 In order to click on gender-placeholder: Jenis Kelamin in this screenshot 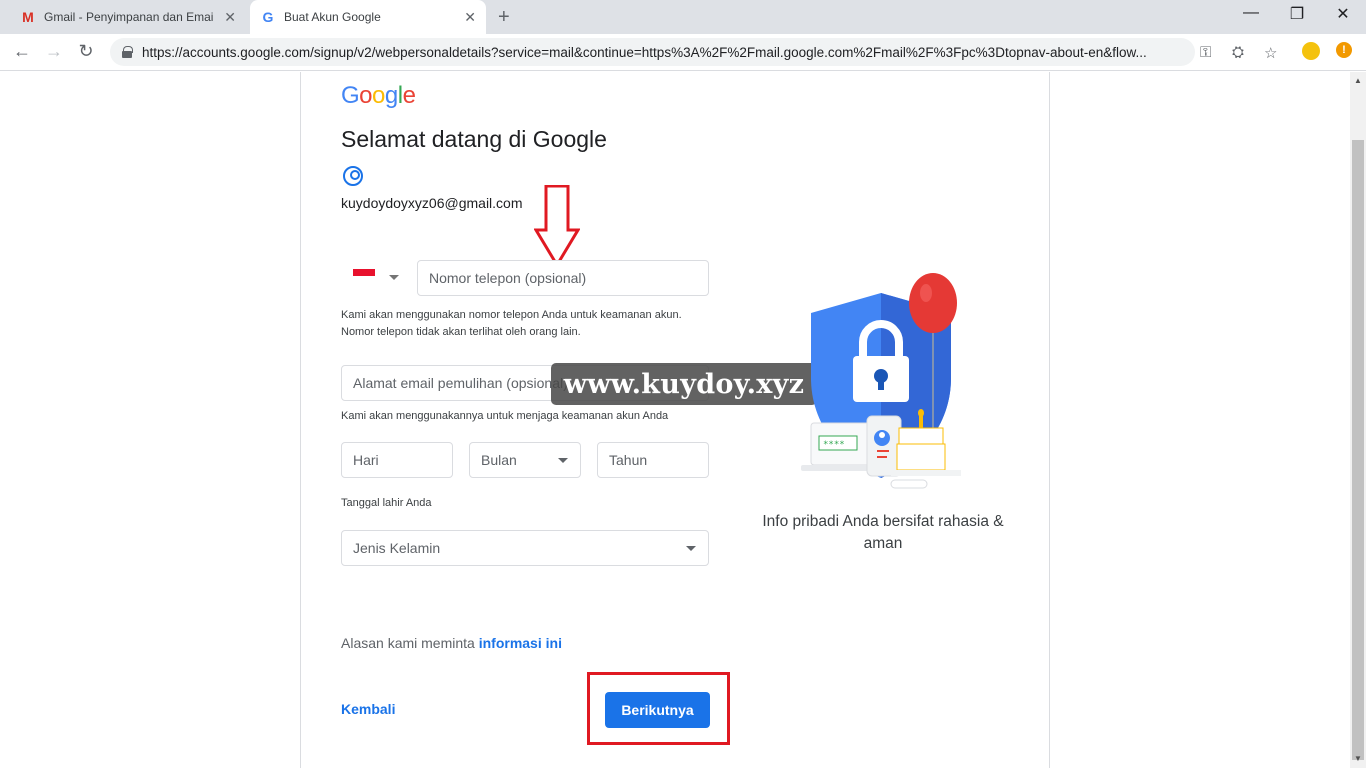, I will do `click(397, 548)`.